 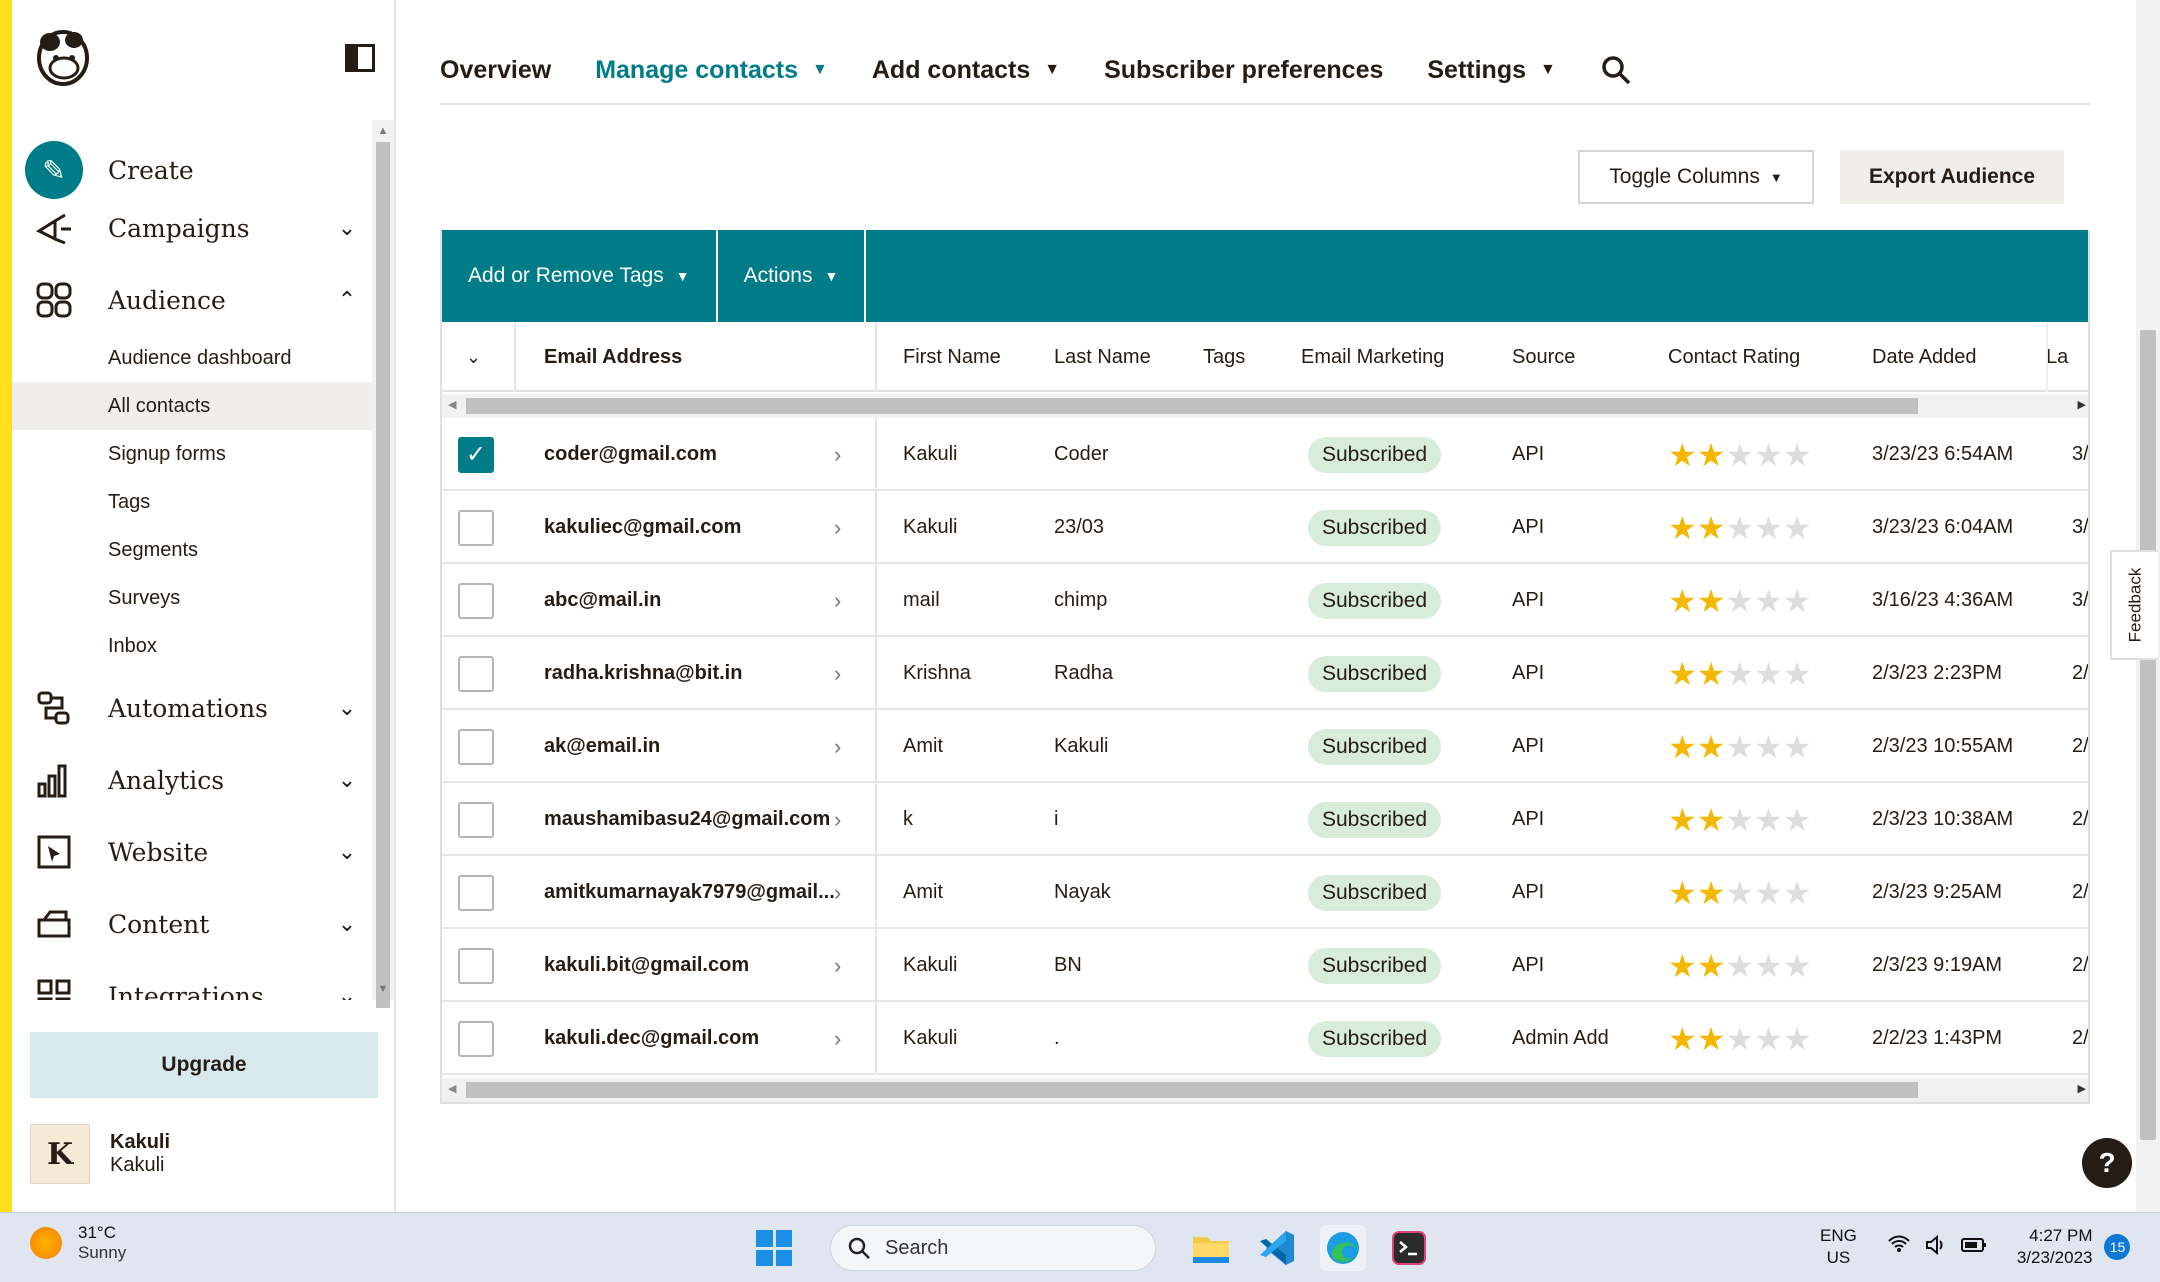 I want to click on sidebar-item-integrations: Integrations ⌄, so click(x=197, y=982).